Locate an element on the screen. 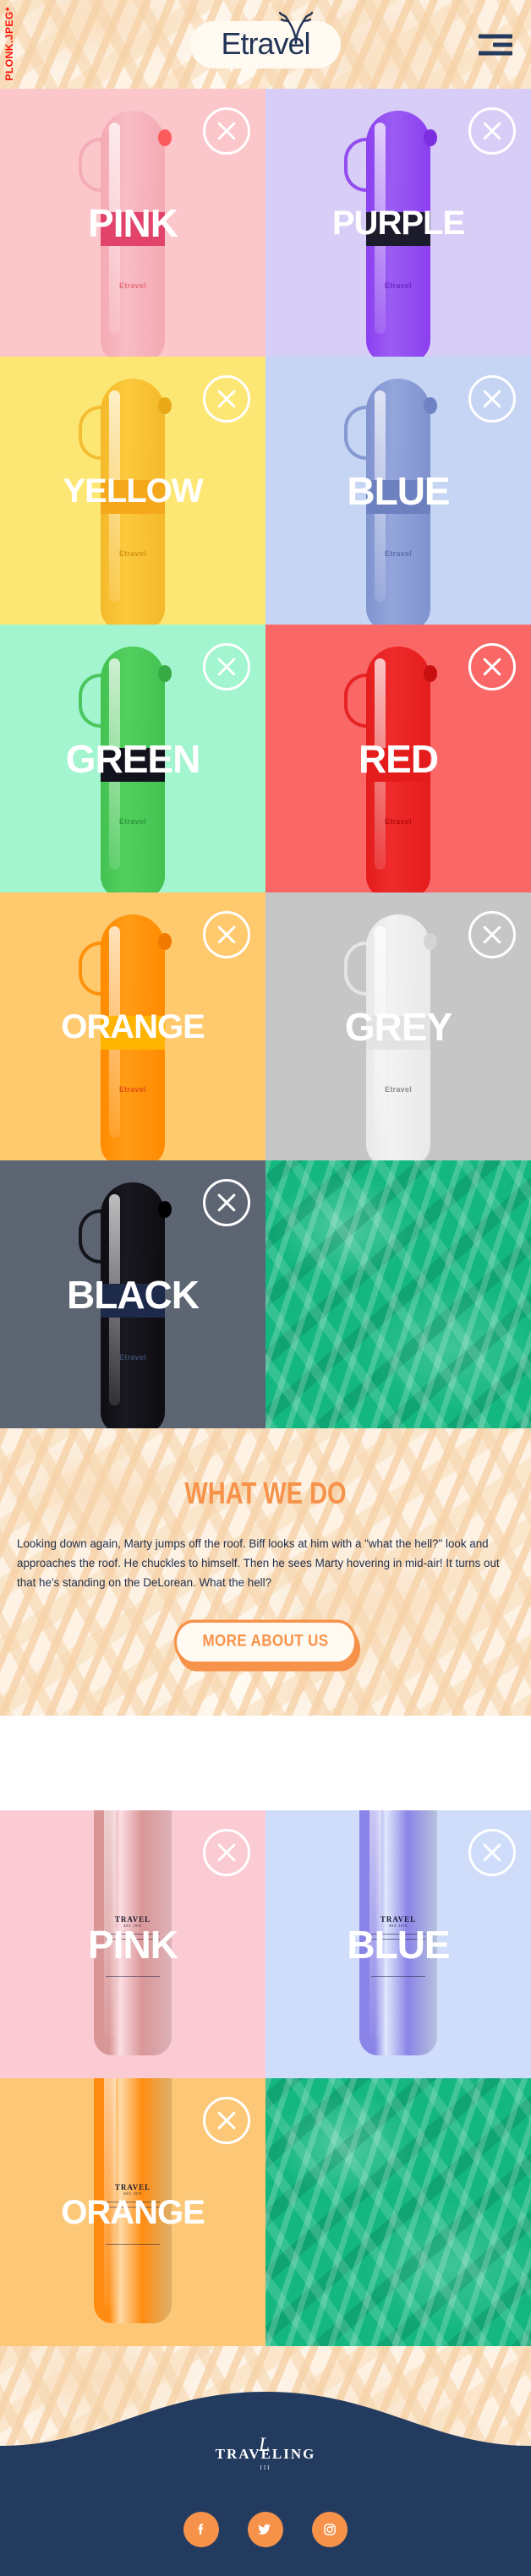 This screenshot has width=531, height=2576. more-about-us-button: MORE ABOUT US is located at coordinates (265, 1642).